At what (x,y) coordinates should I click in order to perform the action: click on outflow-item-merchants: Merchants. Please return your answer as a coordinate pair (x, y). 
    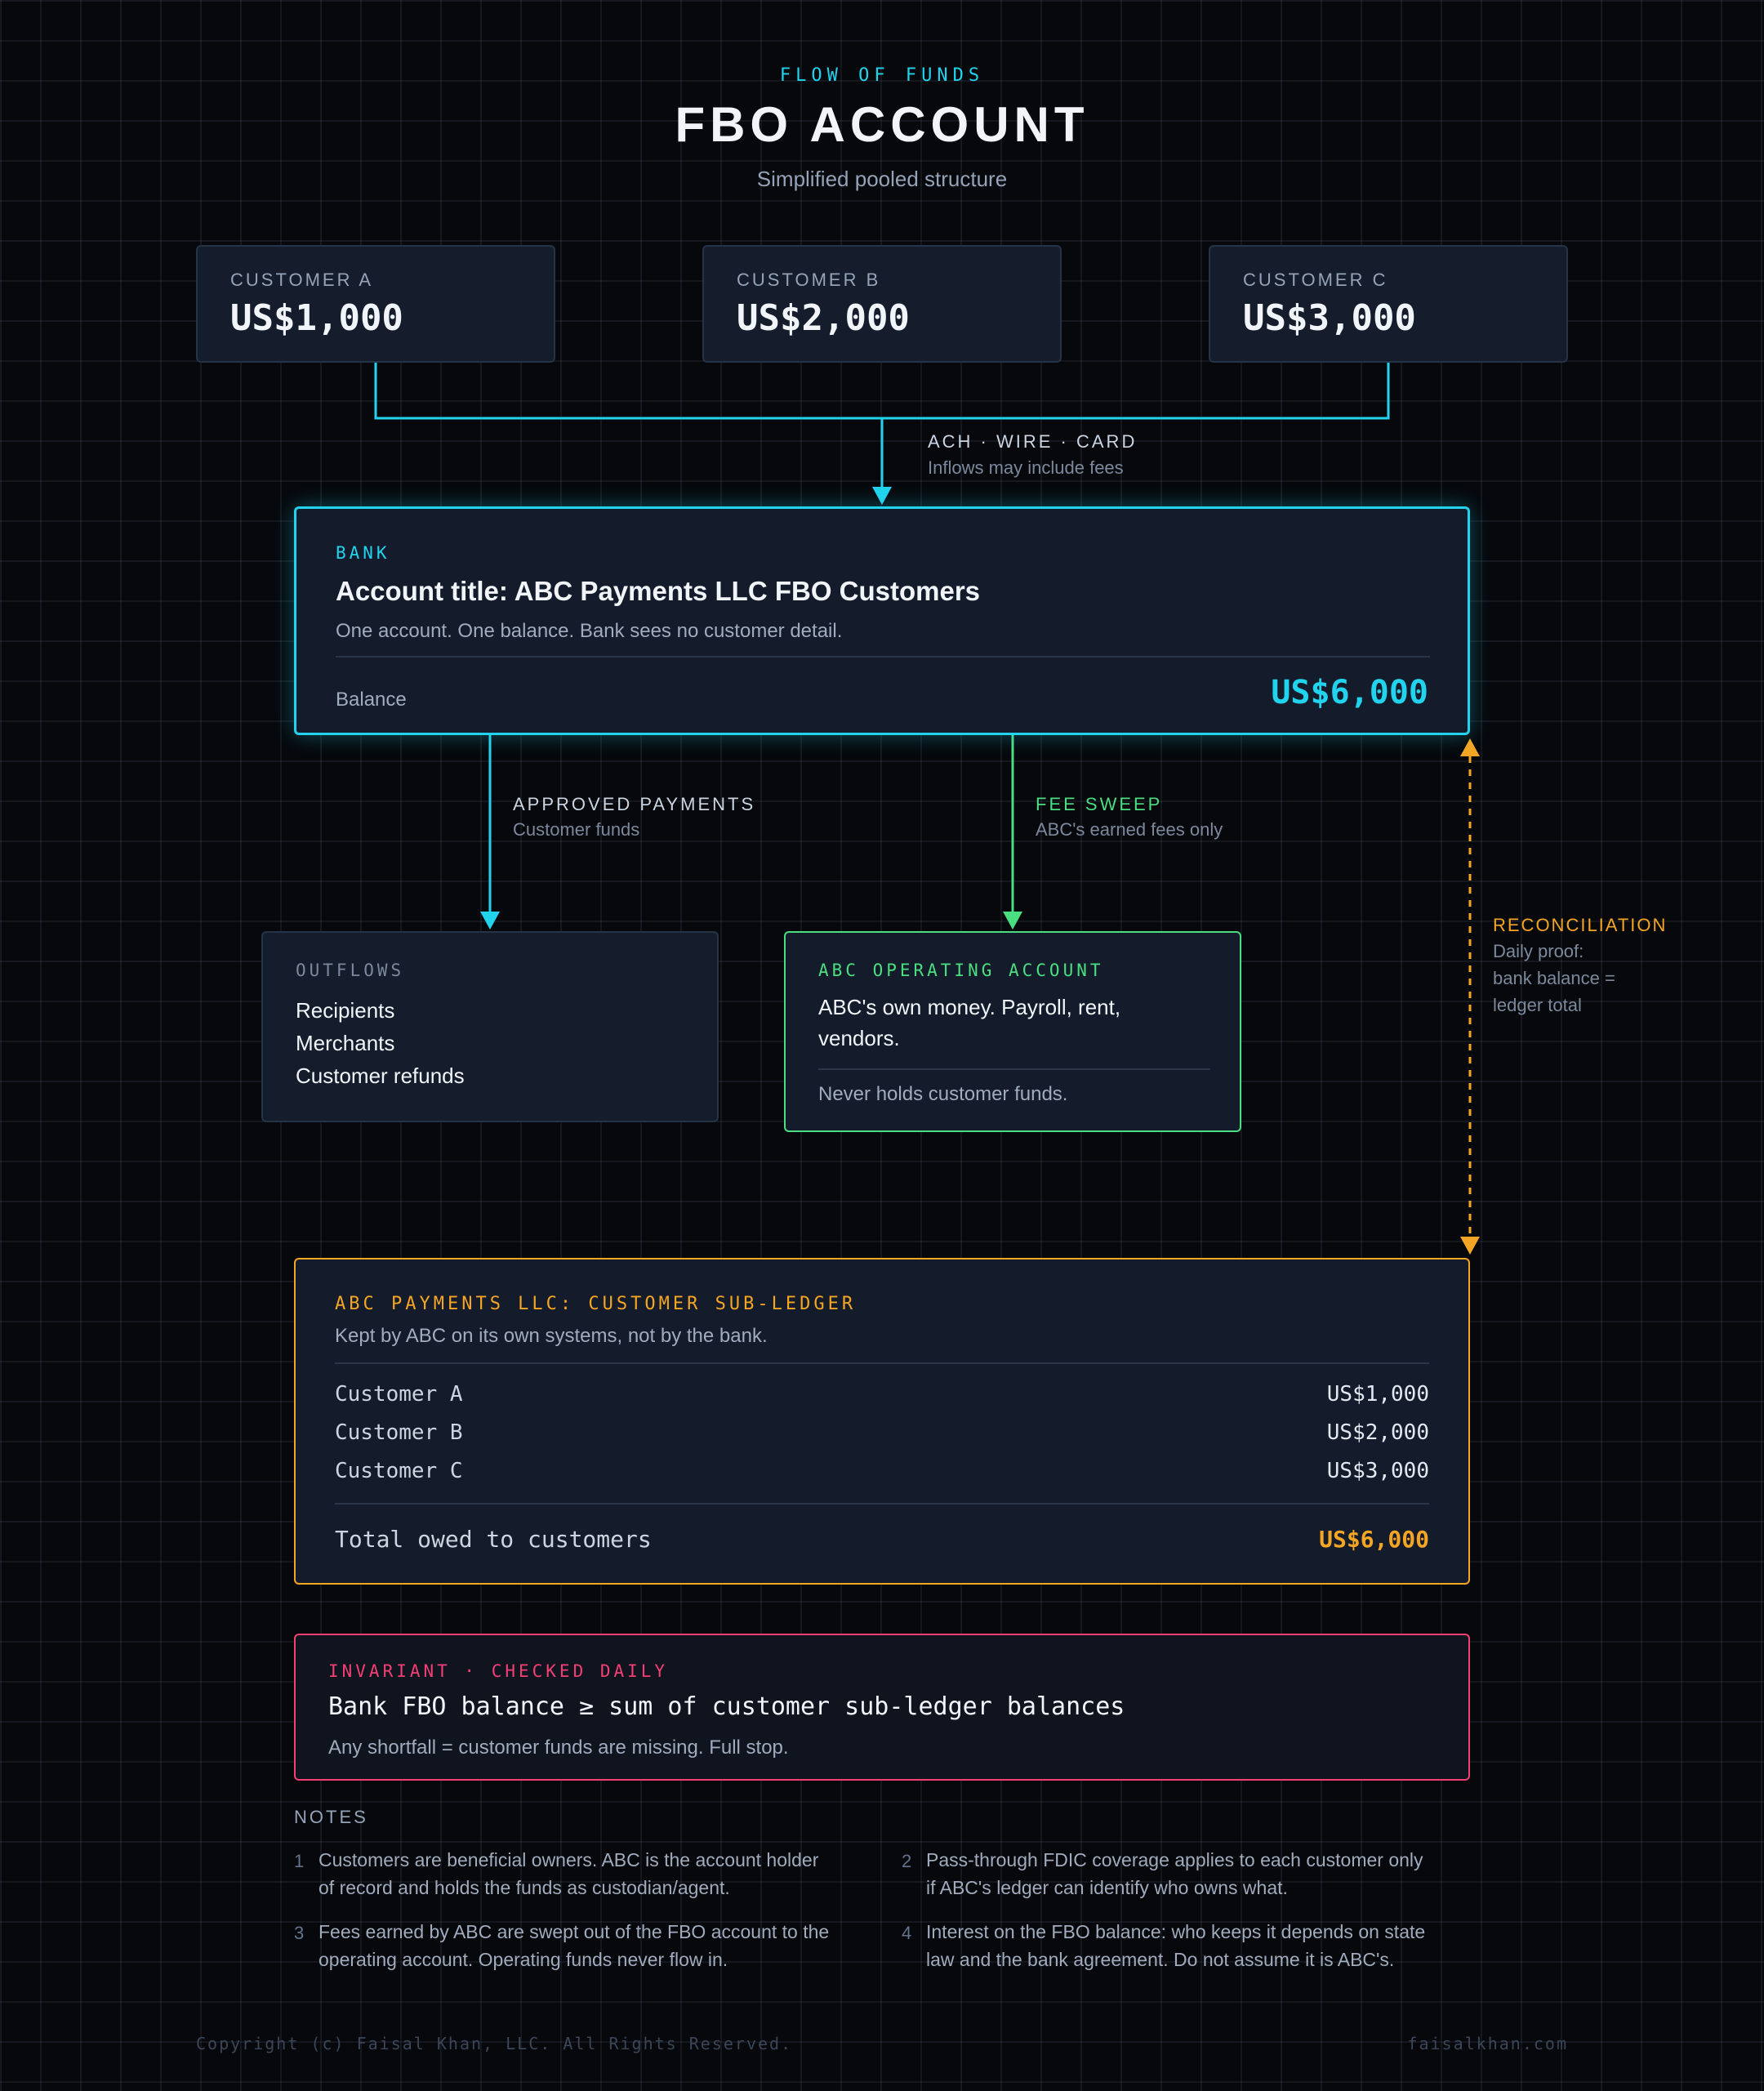
    Looking at the image, I should click on (345, 1043).